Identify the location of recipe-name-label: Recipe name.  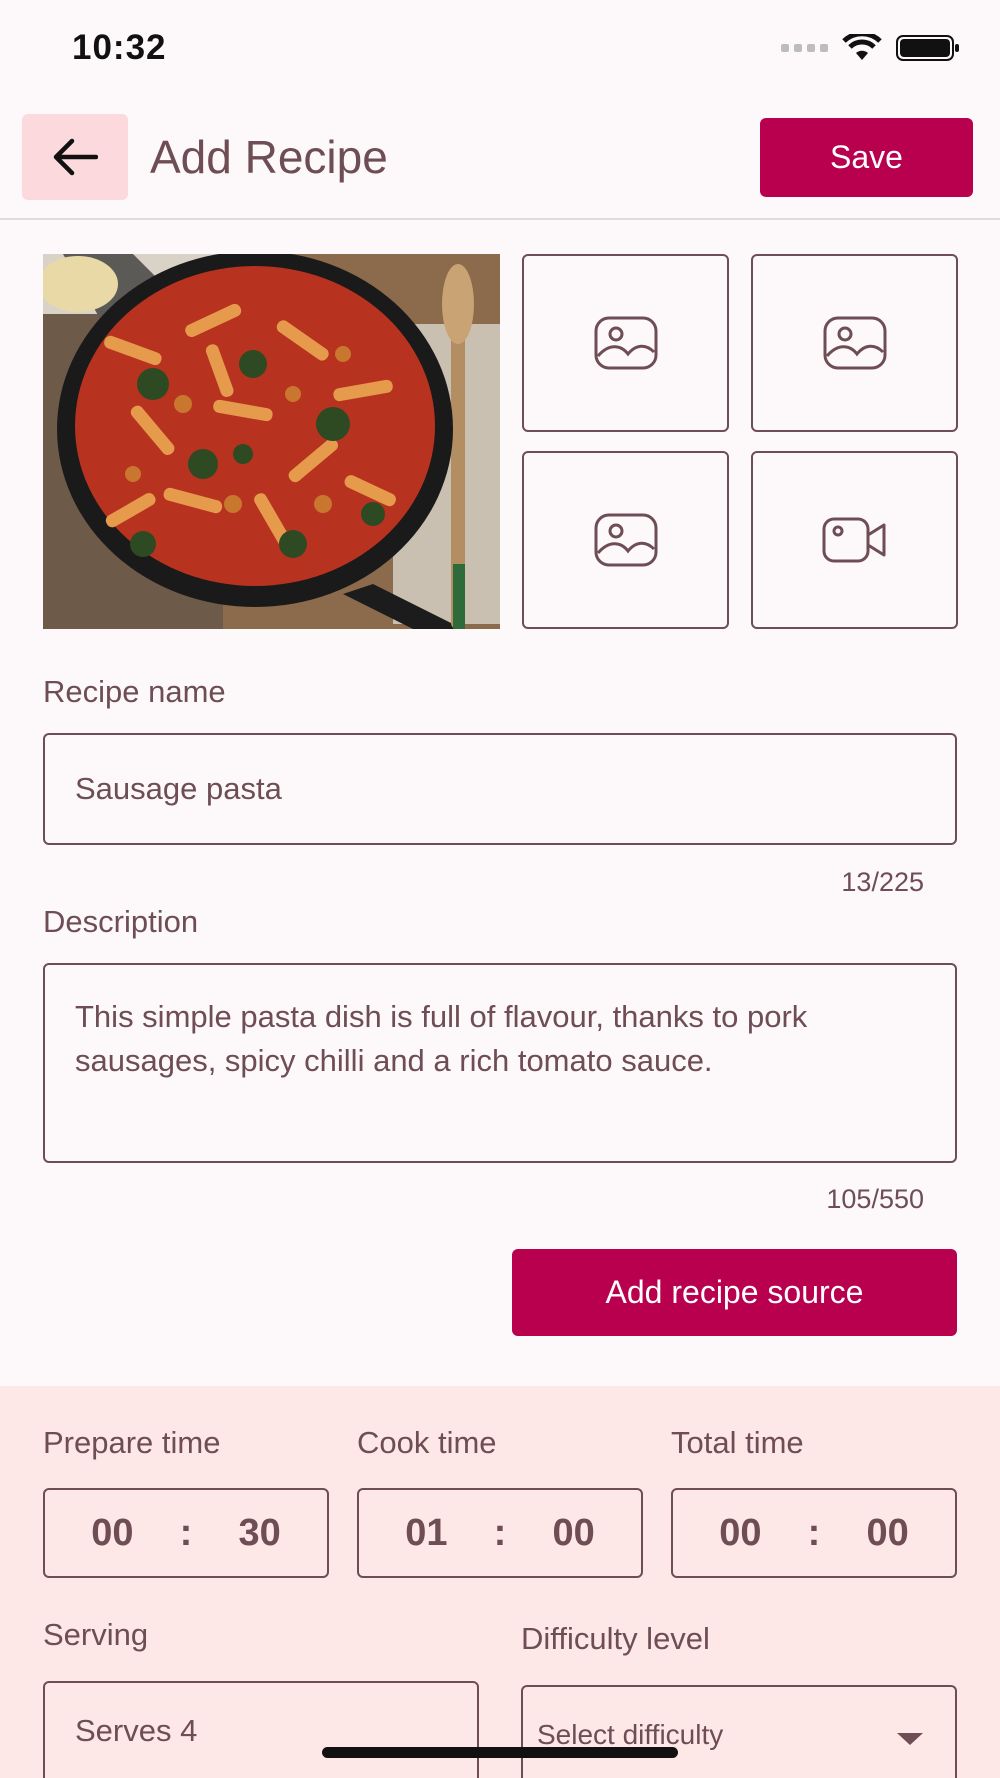
(134, 691).